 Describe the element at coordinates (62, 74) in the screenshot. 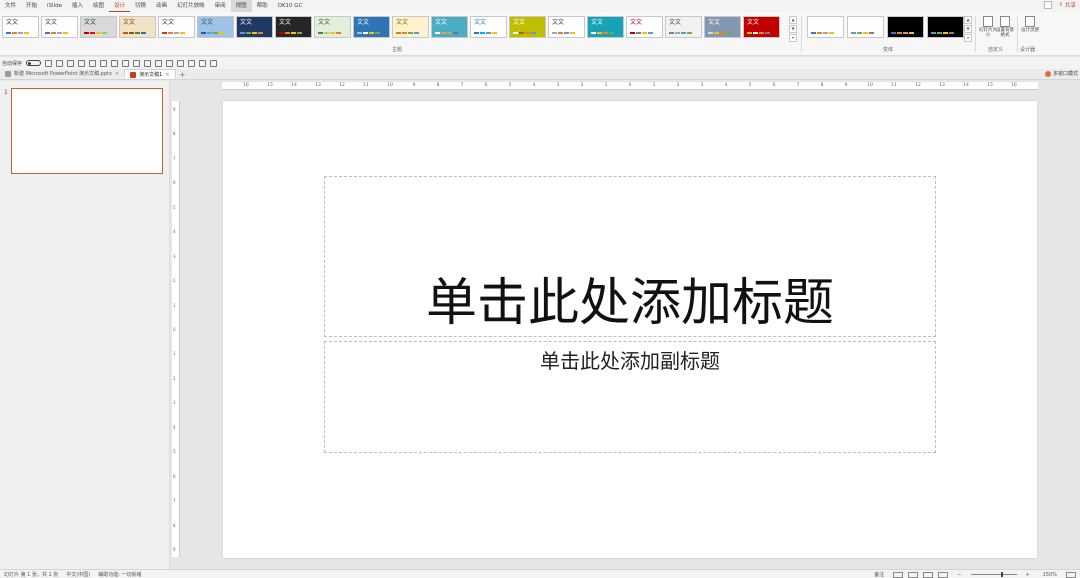

I see `document-tab: 新建 Microsoft PowerPoint 演示文稿.pptx ×` at that location.